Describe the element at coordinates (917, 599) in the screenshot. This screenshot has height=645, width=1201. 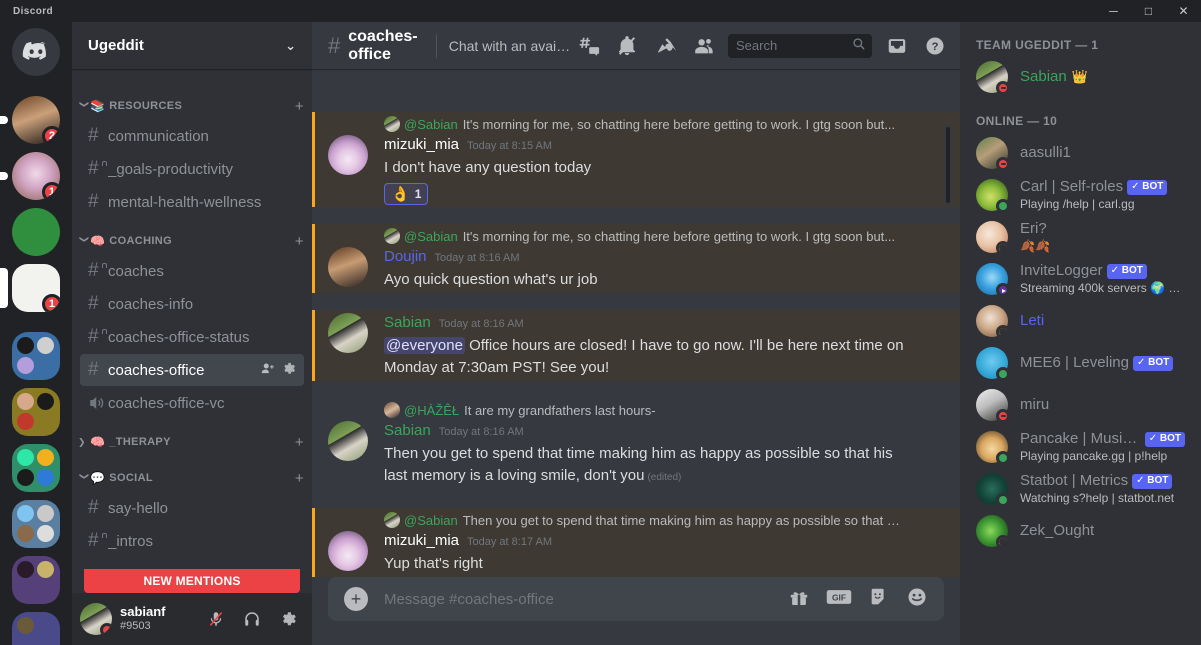
I see `emoji-icon` at that location.